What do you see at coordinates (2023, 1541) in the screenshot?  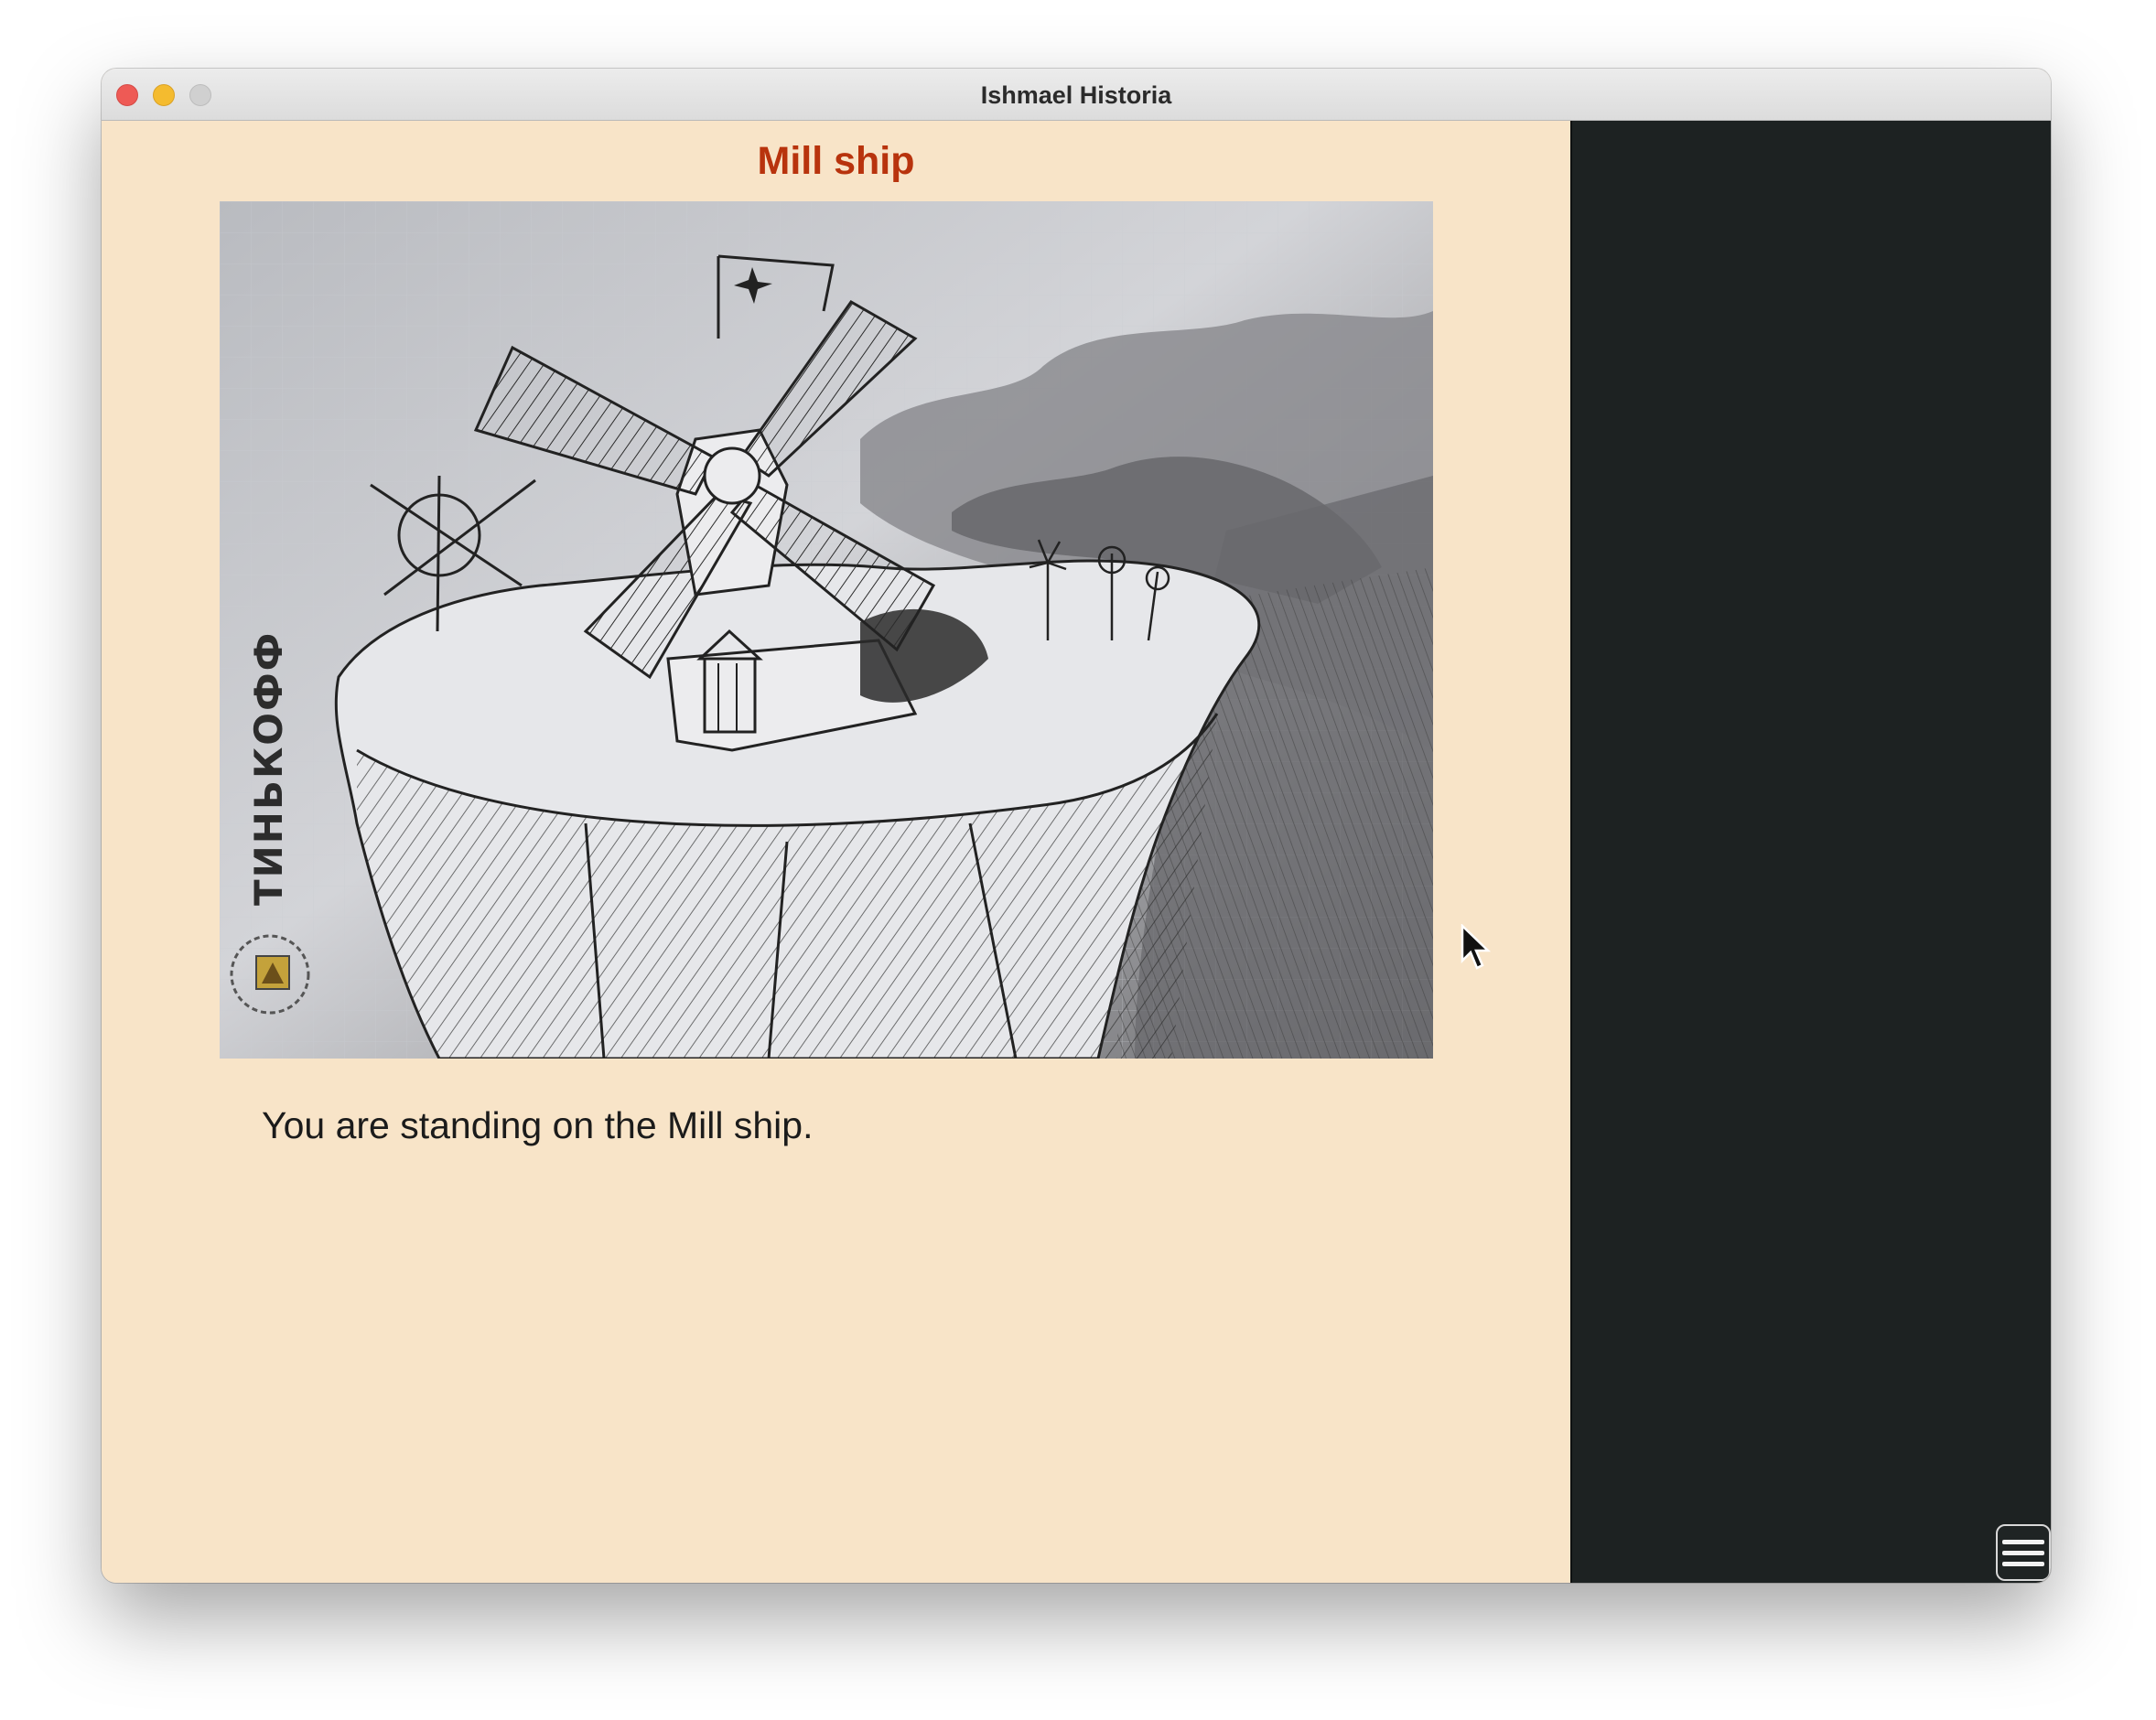 I see `hamburger-menu-icon` at bounding box center [2023, 1541].